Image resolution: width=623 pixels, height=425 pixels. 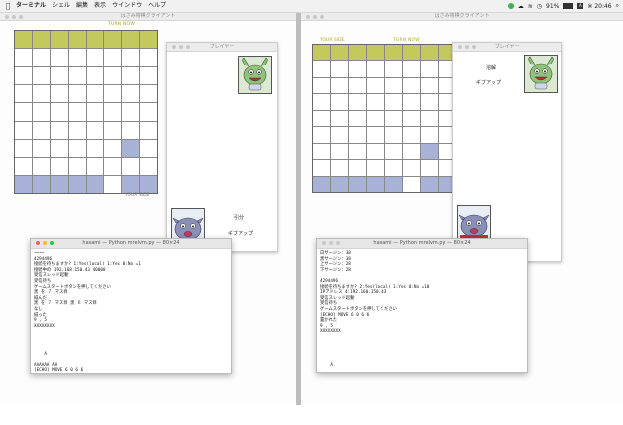 What do you see at coordinates (100, 6) in the screenshot?
I see `menu-view: 表示` at bounding box center [100, 6].